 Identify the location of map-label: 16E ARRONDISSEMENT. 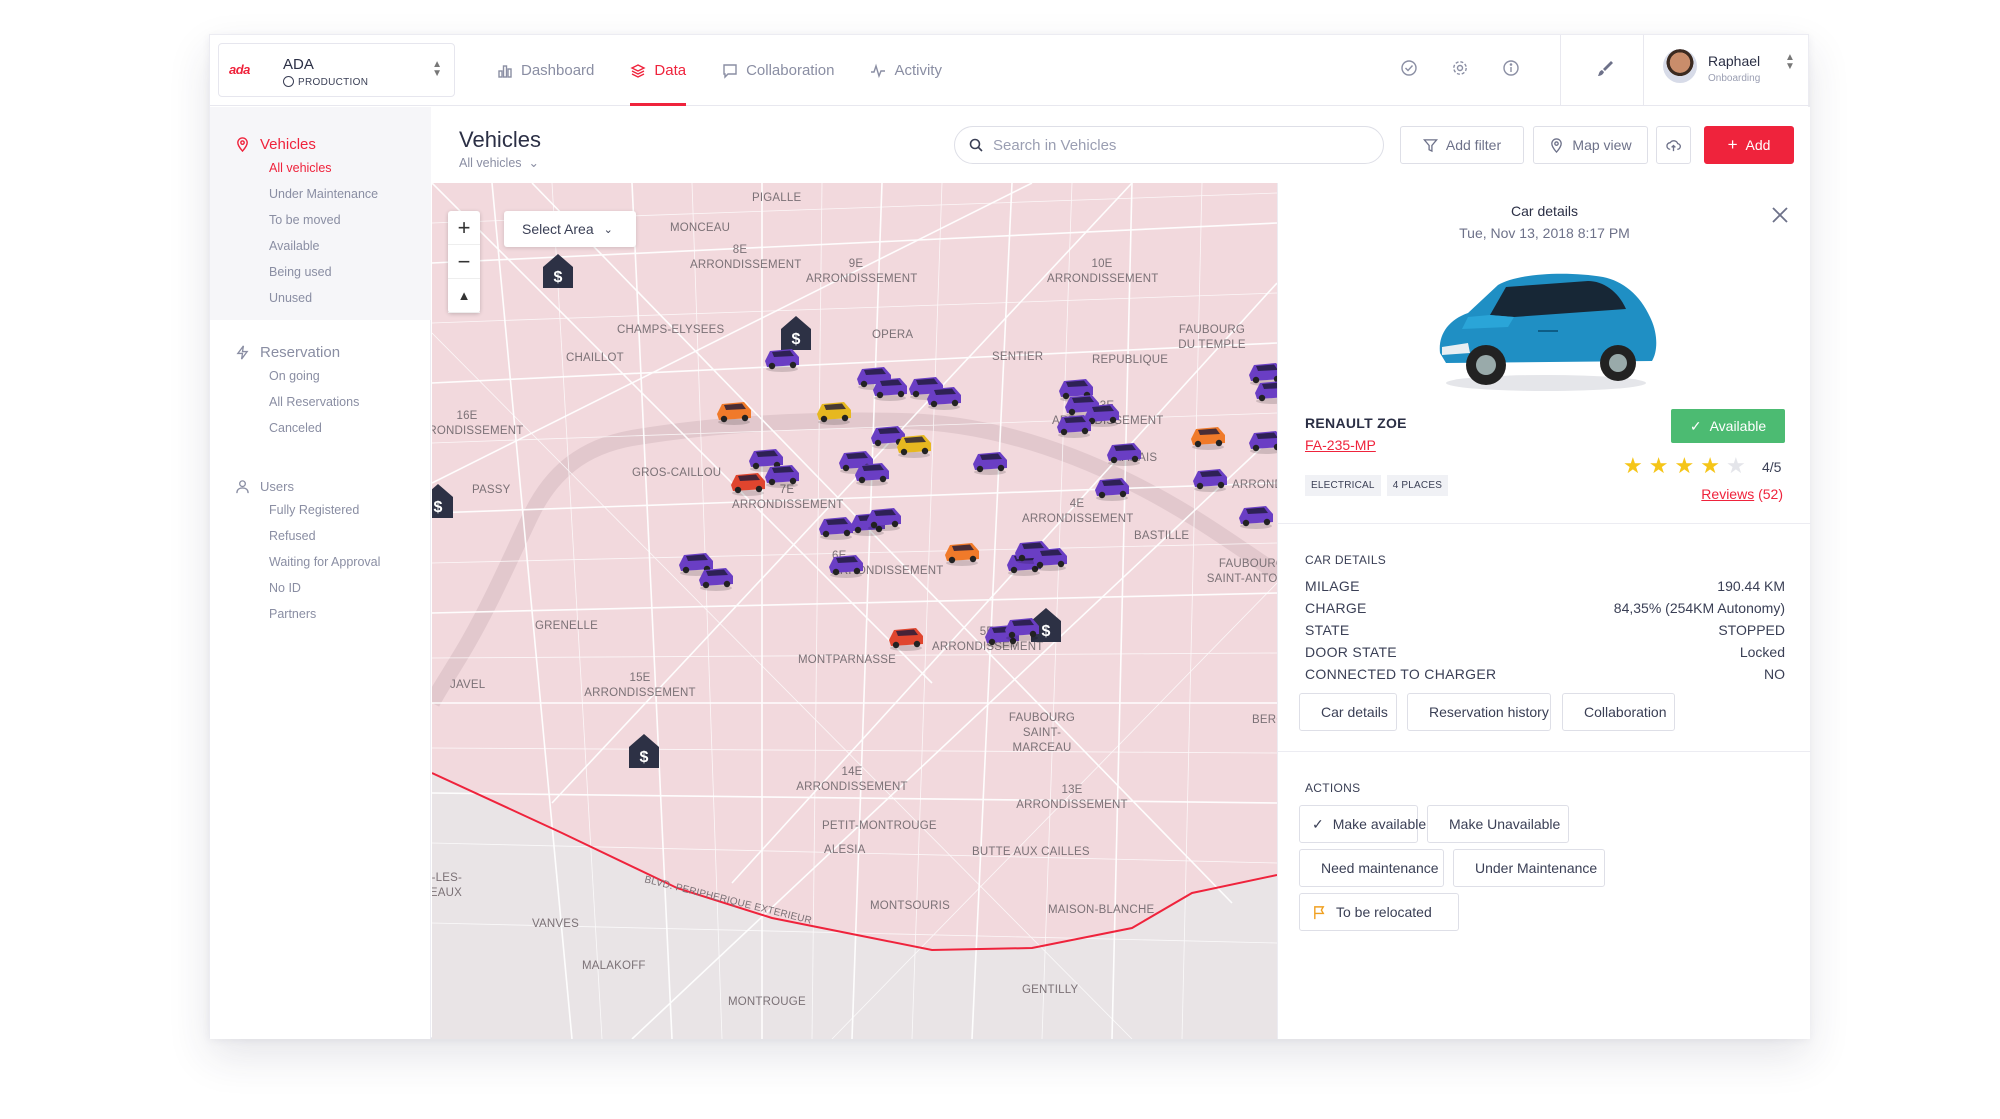
(478, 423).